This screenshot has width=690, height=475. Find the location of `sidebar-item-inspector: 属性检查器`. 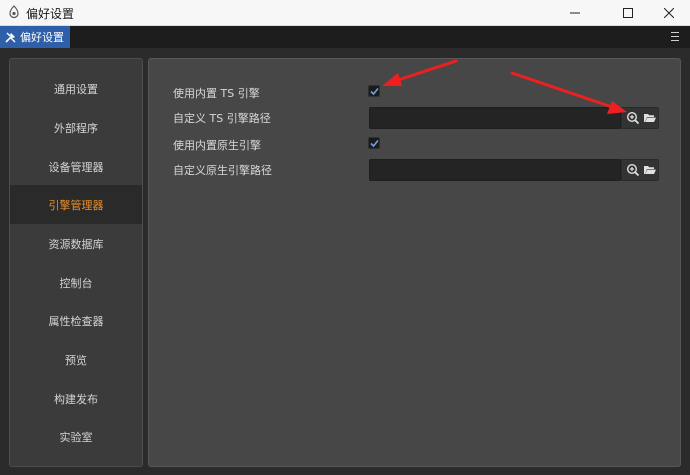

sidebar-item-inspector: 属性检查器 is located at coordinates (76, 320).